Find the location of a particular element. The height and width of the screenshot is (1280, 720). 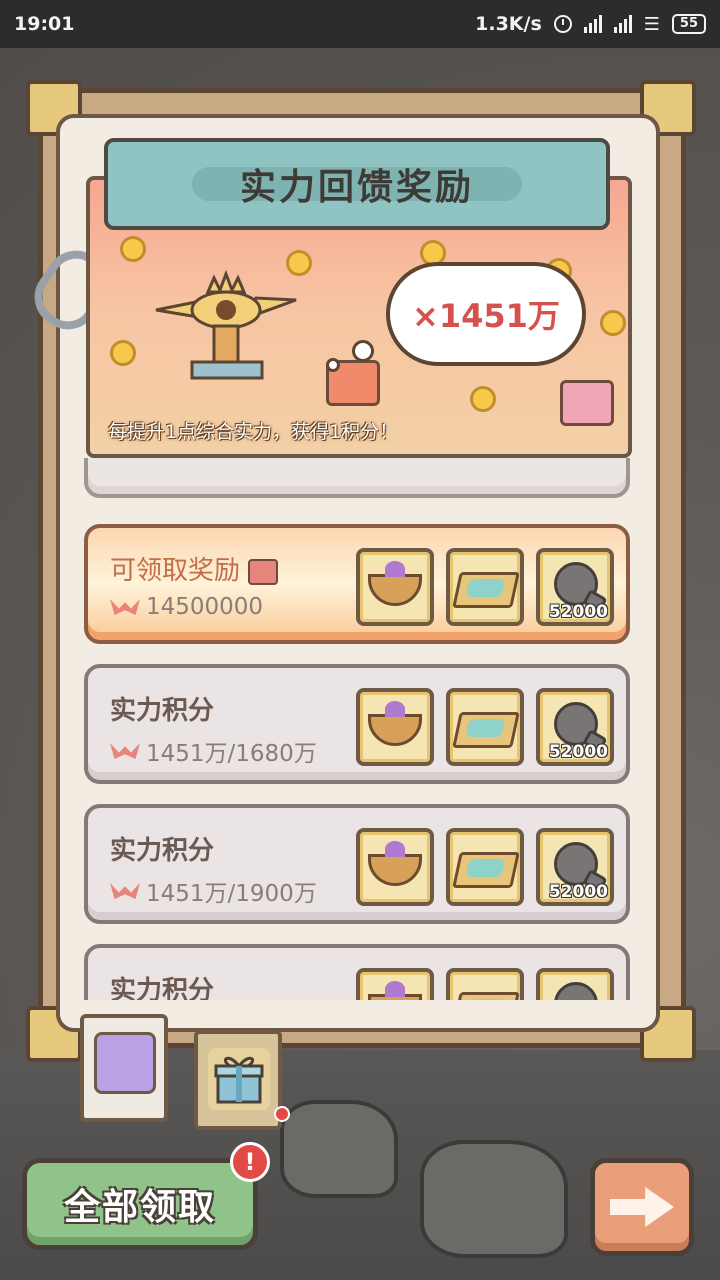

row-value: 1451万/1680万 is located at coordinates (213, 751).